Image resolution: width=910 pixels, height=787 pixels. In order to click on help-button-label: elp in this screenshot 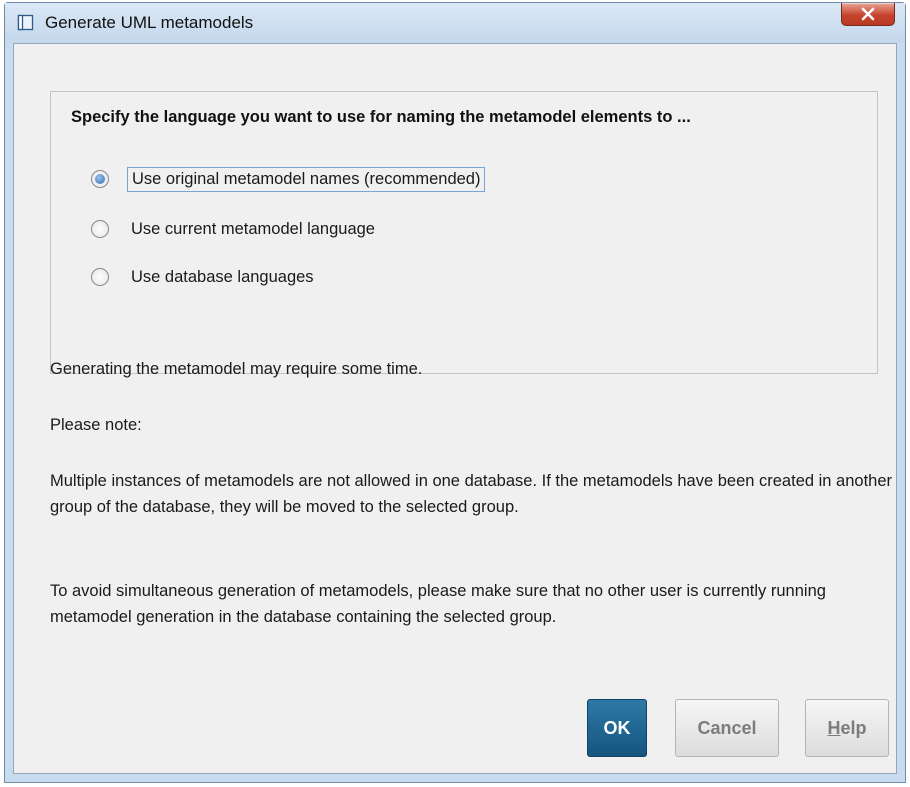, I will do `click(853, 727)`.